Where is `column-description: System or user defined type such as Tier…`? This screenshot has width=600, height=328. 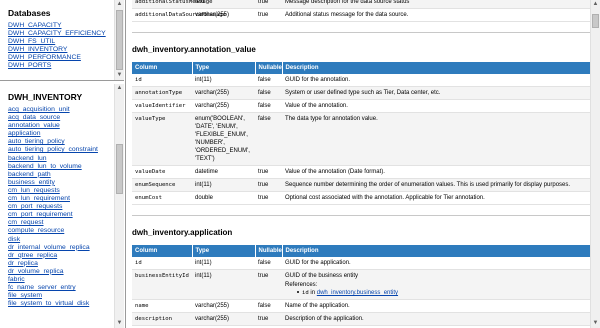
column-description: System or user defined type such as Tier… is located at coordinates (436, 93).